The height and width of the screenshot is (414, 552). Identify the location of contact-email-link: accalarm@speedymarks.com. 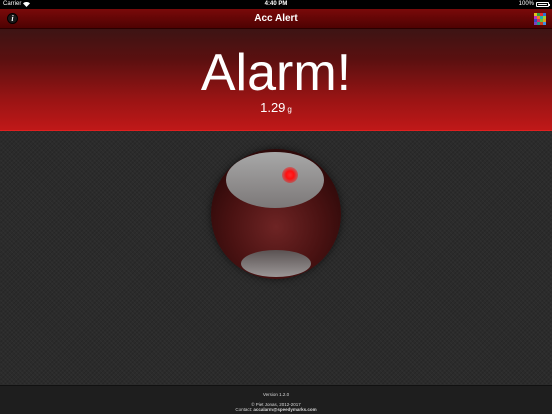
(284, 409).